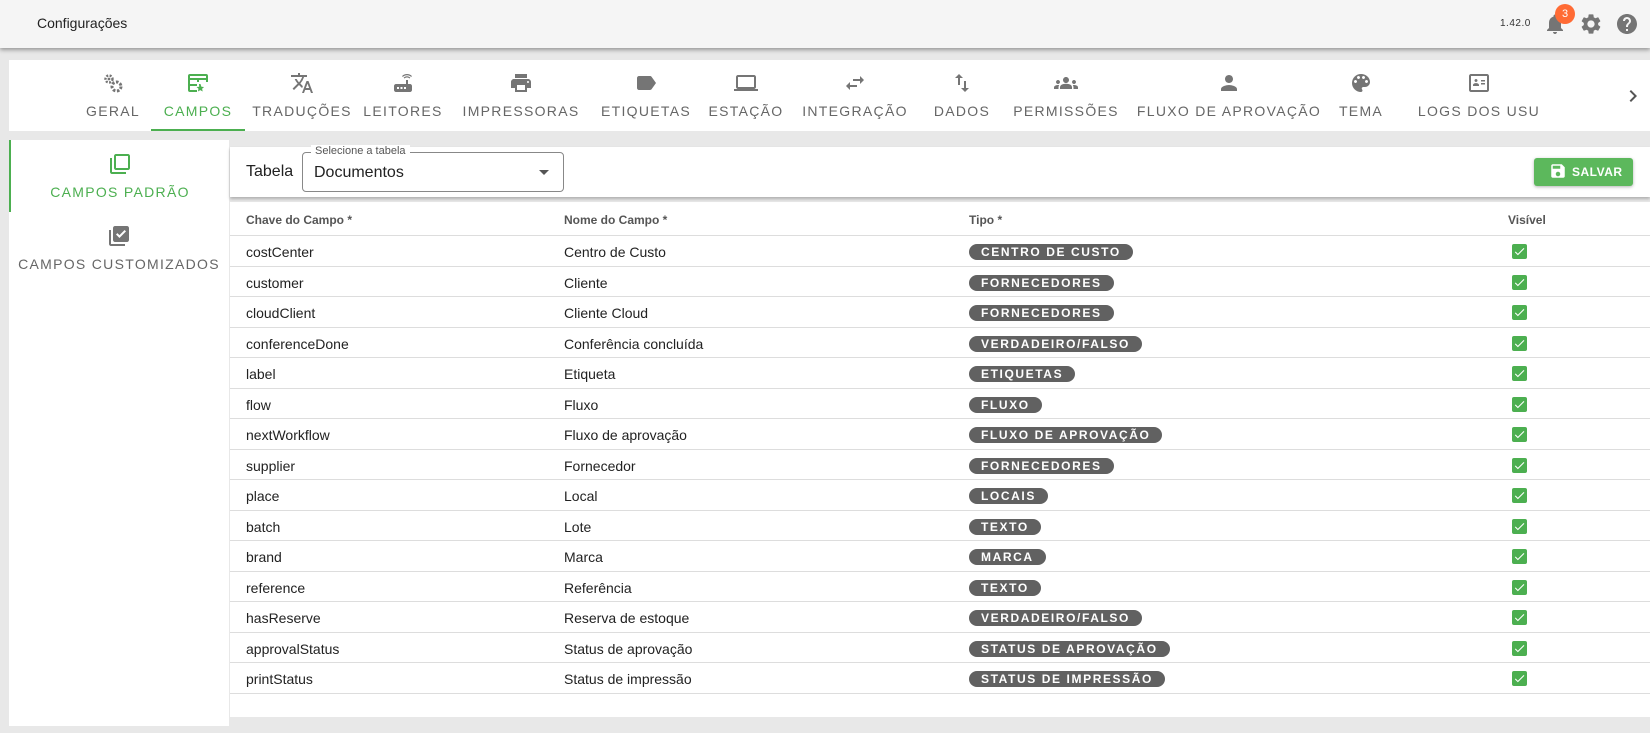 This screenshot has height=733, width=1650. What do you see at coordinates (940, 587) in the screenshot?
I see `table-row: reference Referência TEXTO` at bounding box center [940, 587].